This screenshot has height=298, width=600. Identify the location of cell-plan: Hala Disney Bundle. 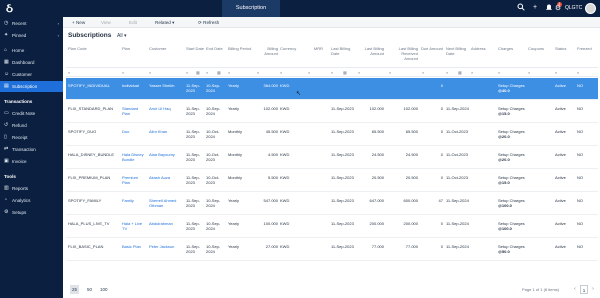
(134, 157).